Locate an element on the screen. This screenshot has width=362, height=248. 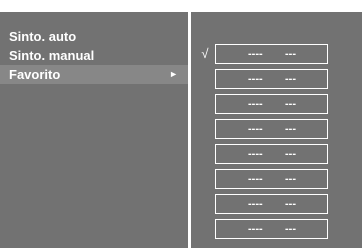
menu-item-label: Sinto. auto is located at coordinates (43, 36).